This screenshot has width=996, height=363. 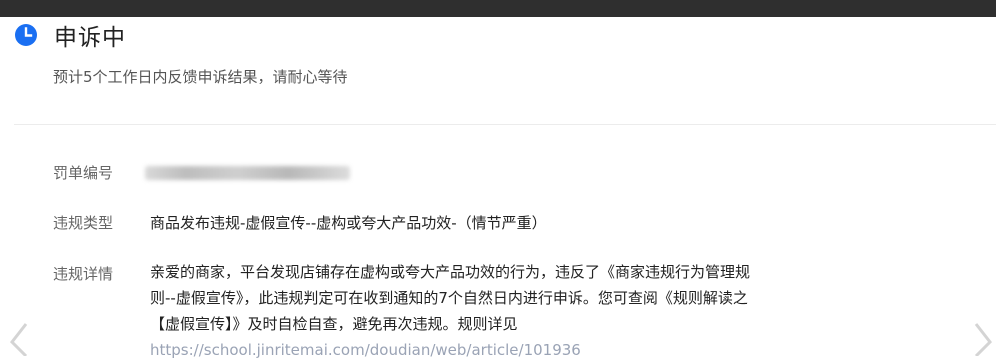 I want to click on appeal-status-header: 申诉中, so click(x=70, y=35).